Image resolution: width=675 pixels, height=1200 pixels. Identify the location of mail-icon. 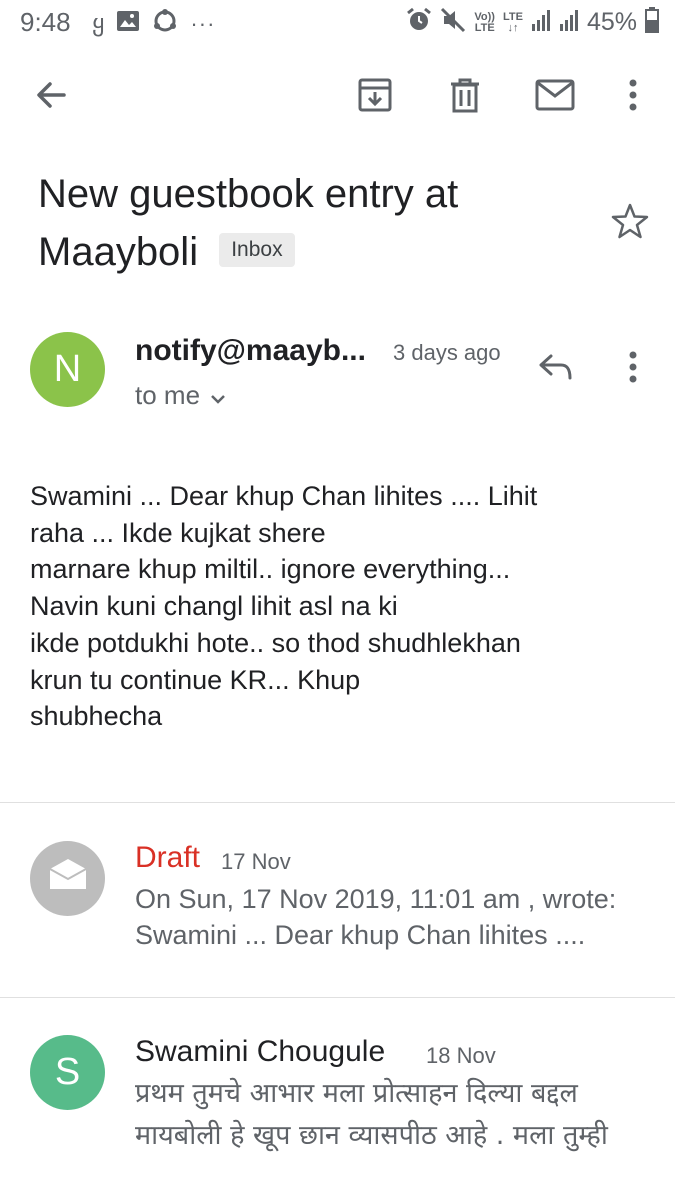
(555, 97).